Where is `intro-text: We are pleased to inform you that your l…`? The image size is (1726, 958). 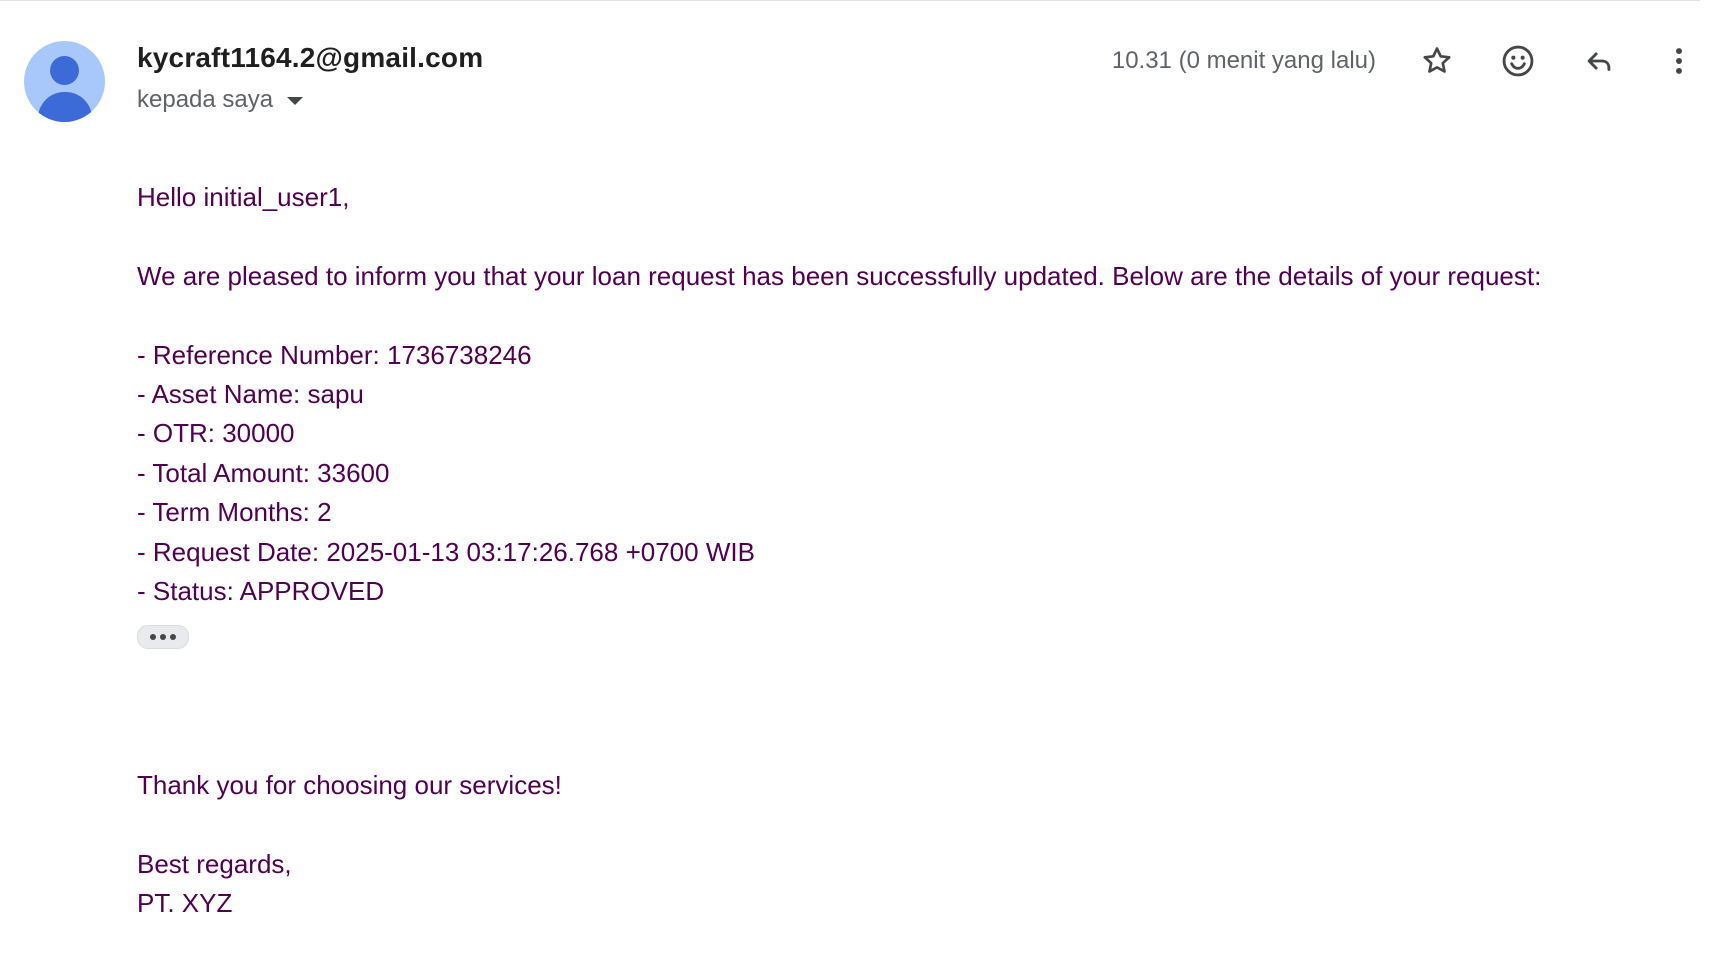 intro-text: We are pleased to inform you that your l… is located at coordinates (839, 275).